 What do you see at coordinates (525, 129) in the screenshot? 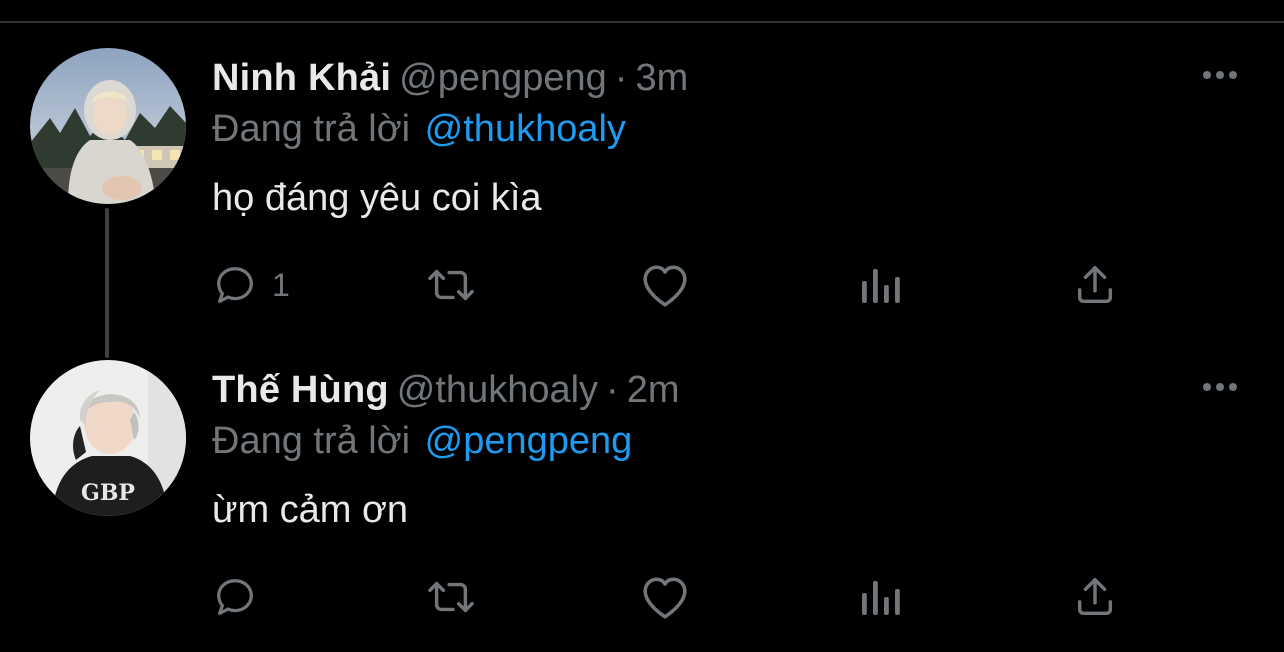
I see `reply-mention-link: @thukhoaly` at bounding box center [525, 129].